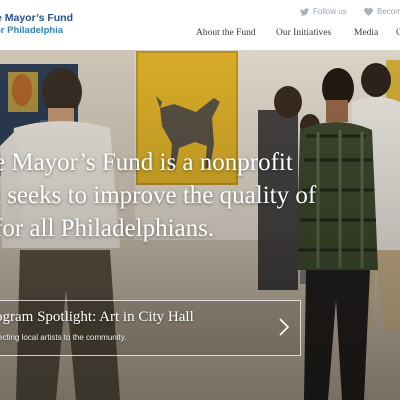 This screenshot has height=400, width=400. I want to click on main-nav: About the Fund Our Initiatives Media O, so click(200, 35).